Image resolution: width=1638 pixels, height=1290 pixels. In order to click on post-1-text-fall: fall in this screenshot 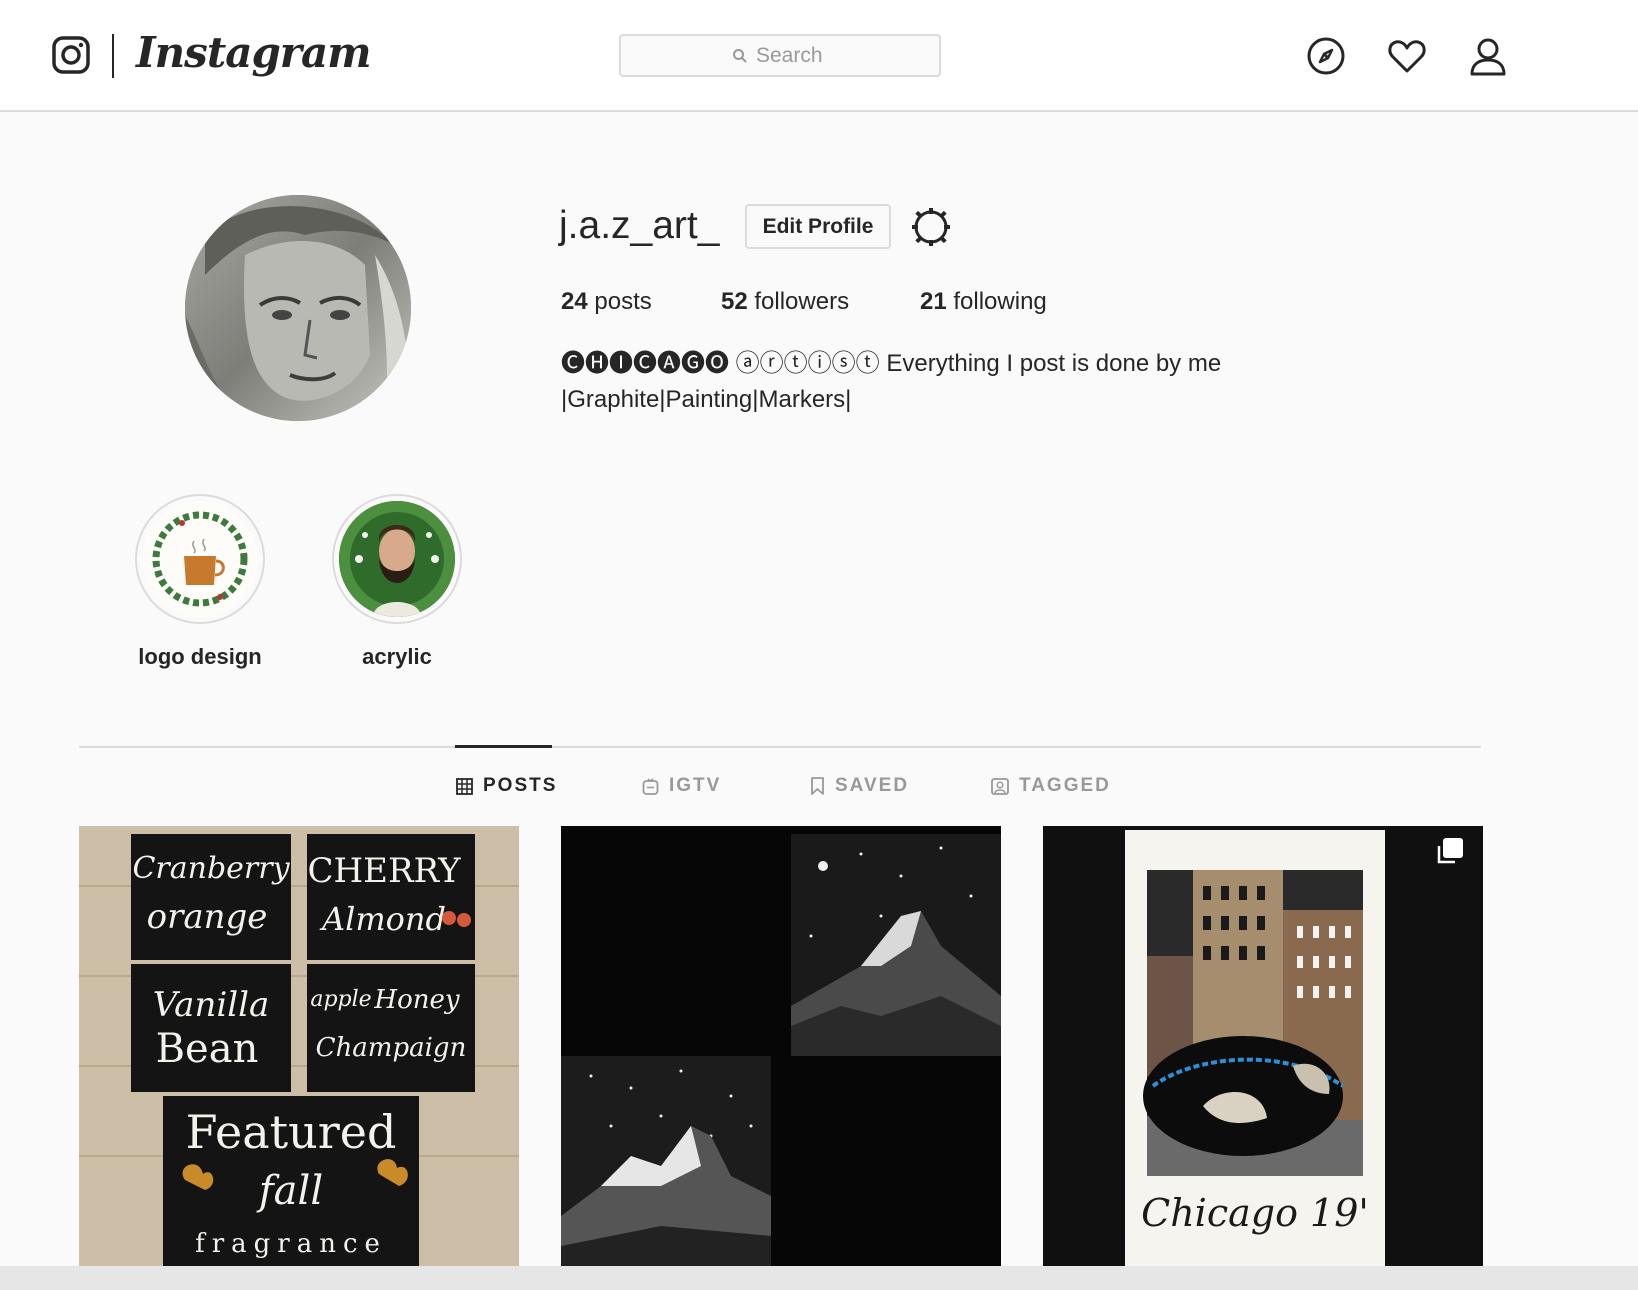, I will do `click(289, 1191)`.